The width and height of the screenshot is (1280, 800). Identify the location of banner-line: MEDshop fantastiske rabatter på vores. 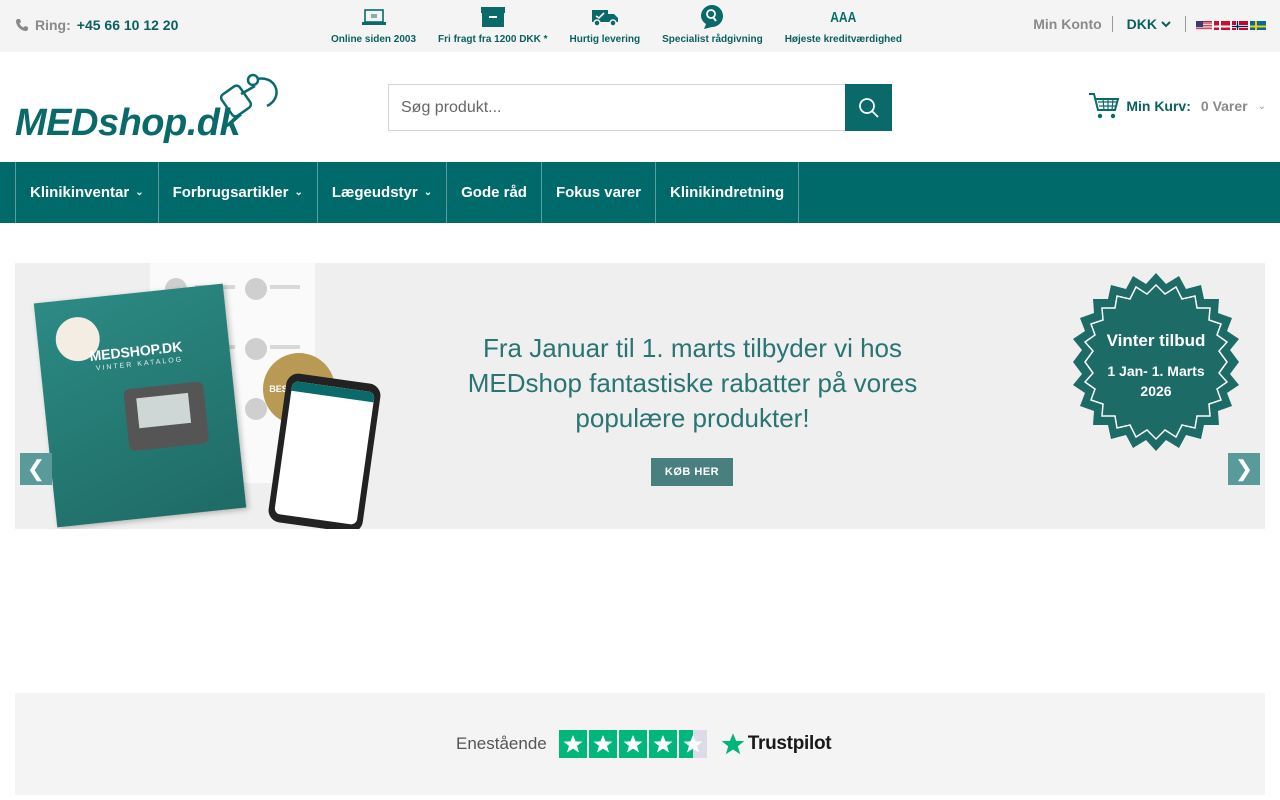
(692, 383).